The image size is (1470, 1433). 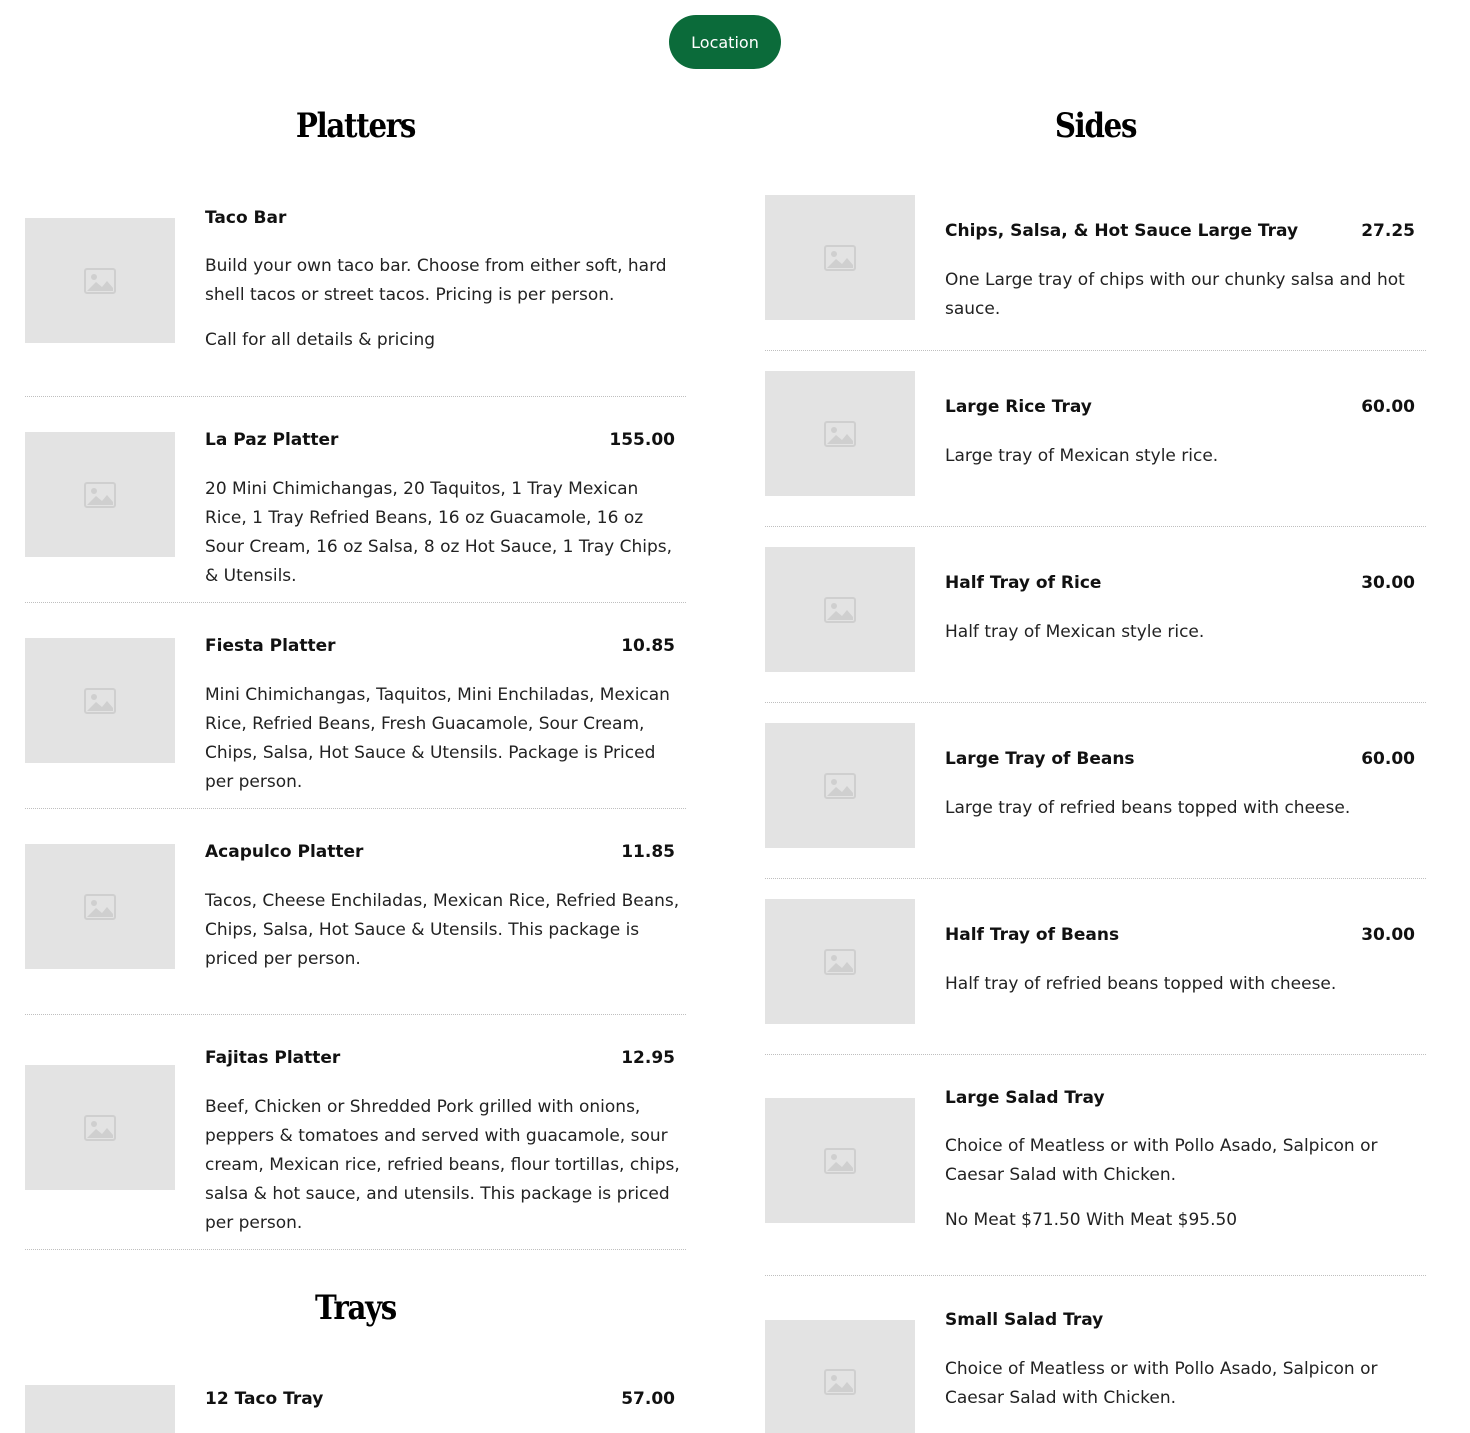 I want to click on item-price: 27.25, so click(x=1388, y=231).